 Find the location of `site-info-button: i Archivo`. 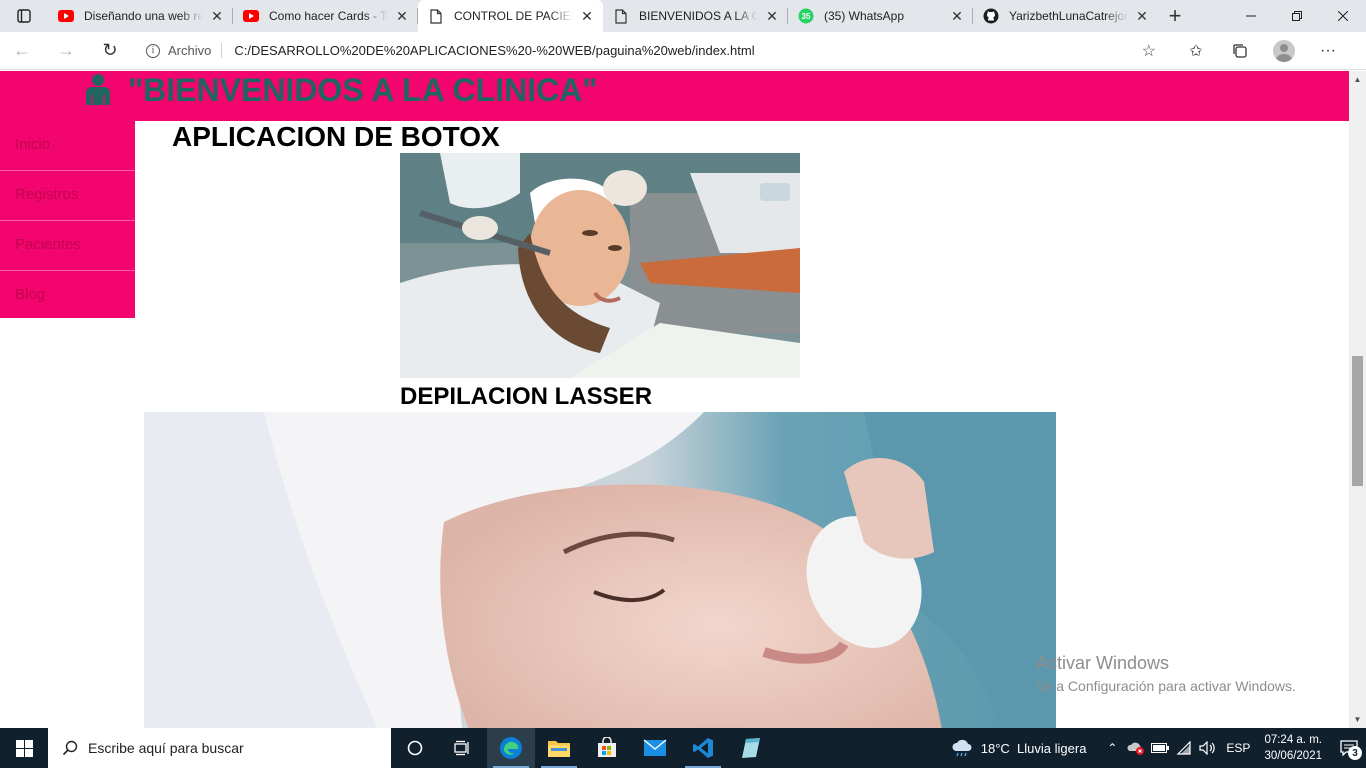

site-info-button: i Archivo is located at coordinates (184, 50).